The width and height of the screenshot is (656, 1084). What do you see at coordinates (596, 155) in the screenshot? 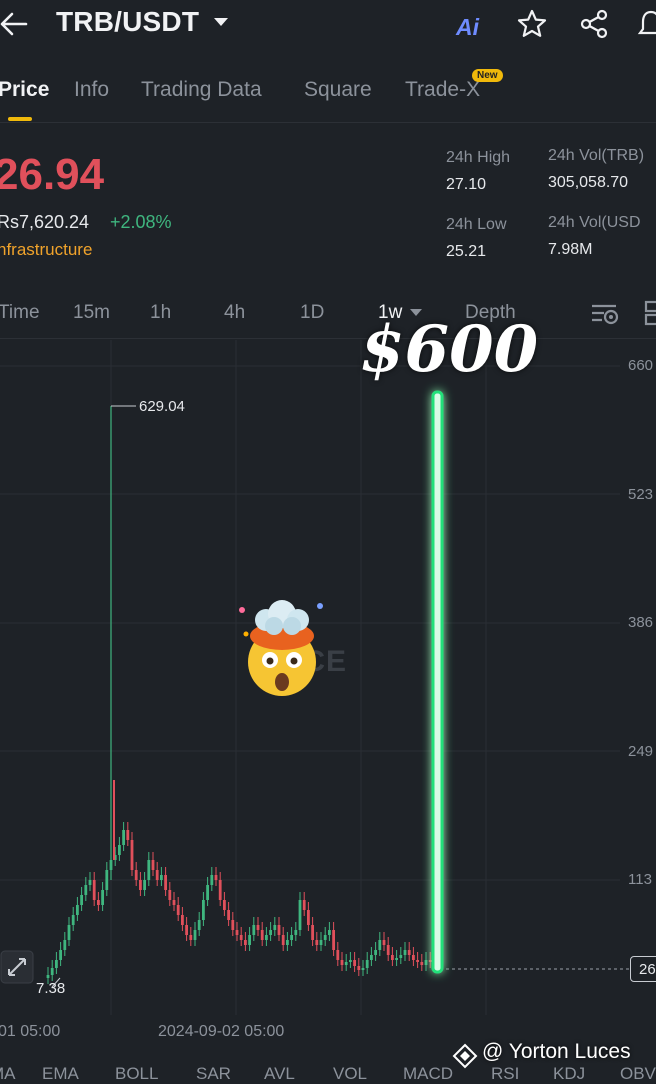
I see `vol-trb-label: 24h Vol(TRB)` at bounding box center [596, 155].